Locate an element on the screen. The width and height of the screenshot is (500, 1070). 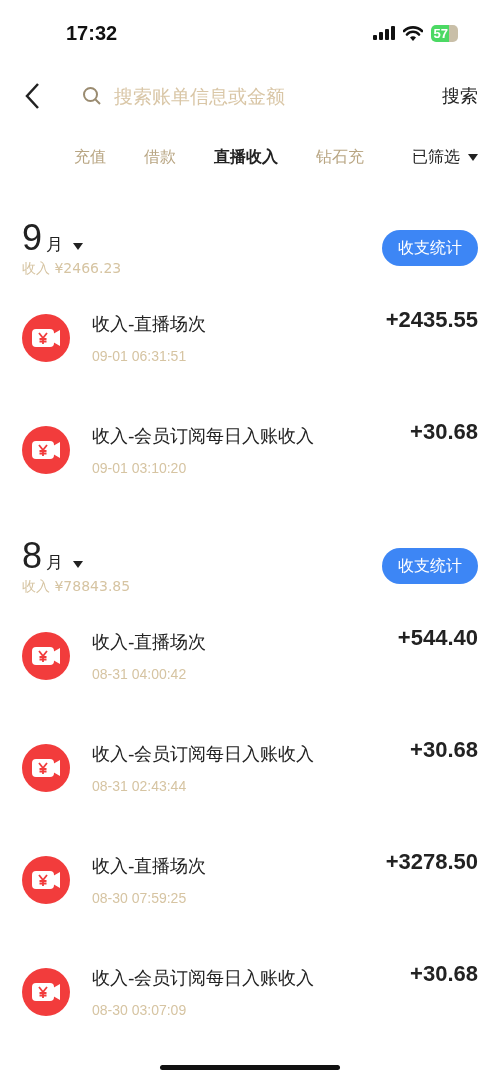
search-button: 搜索 is located at coordinates (460, 96).